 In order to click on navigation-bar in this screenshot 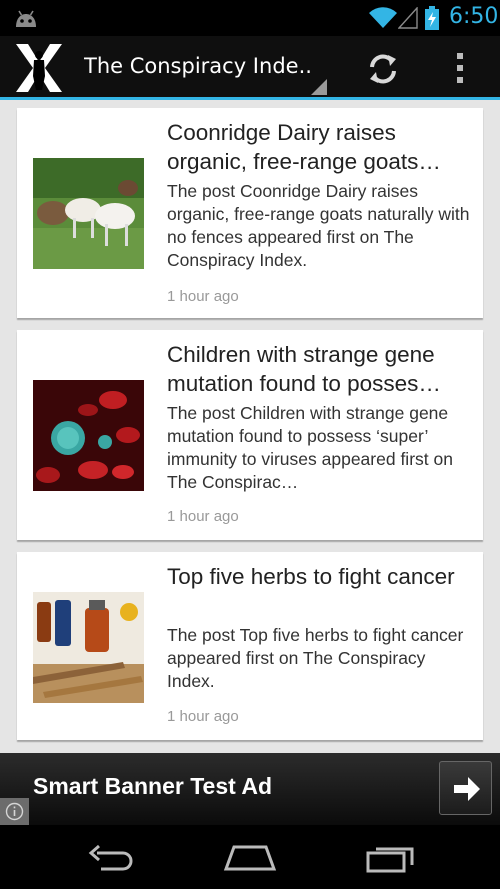, I will do `click(250, 857)`.